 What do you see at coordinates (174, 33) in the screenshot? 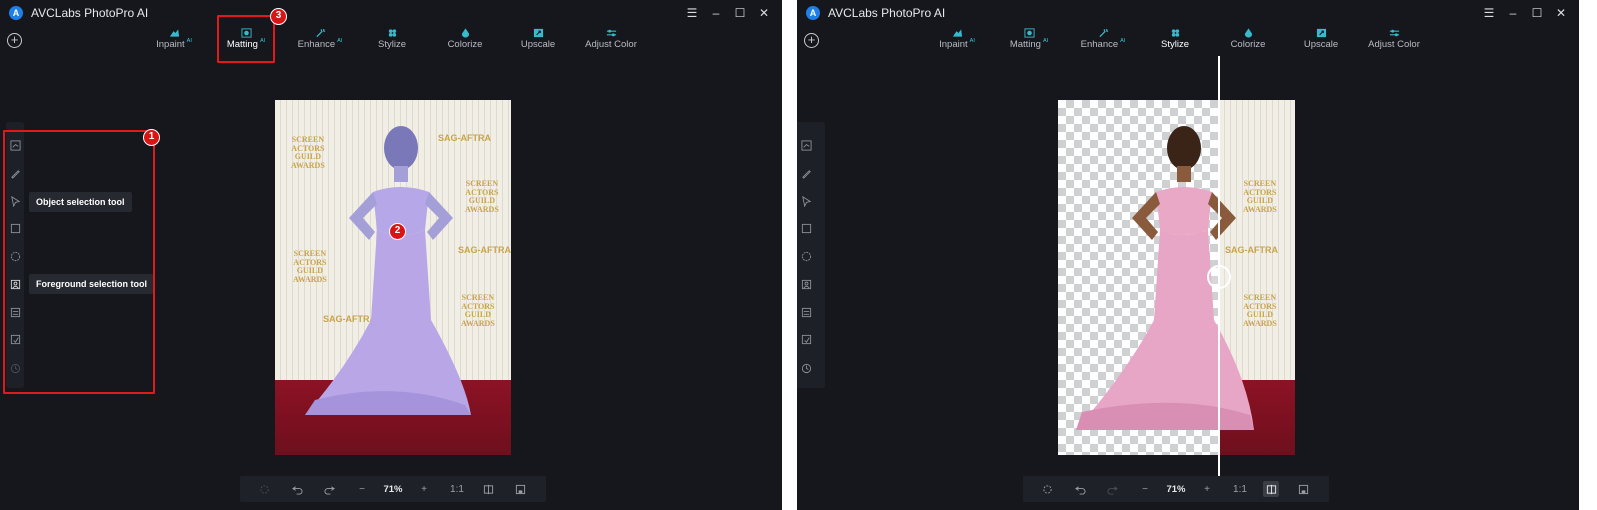
I see `inpaint-icon` at bounding box center [174, 33].